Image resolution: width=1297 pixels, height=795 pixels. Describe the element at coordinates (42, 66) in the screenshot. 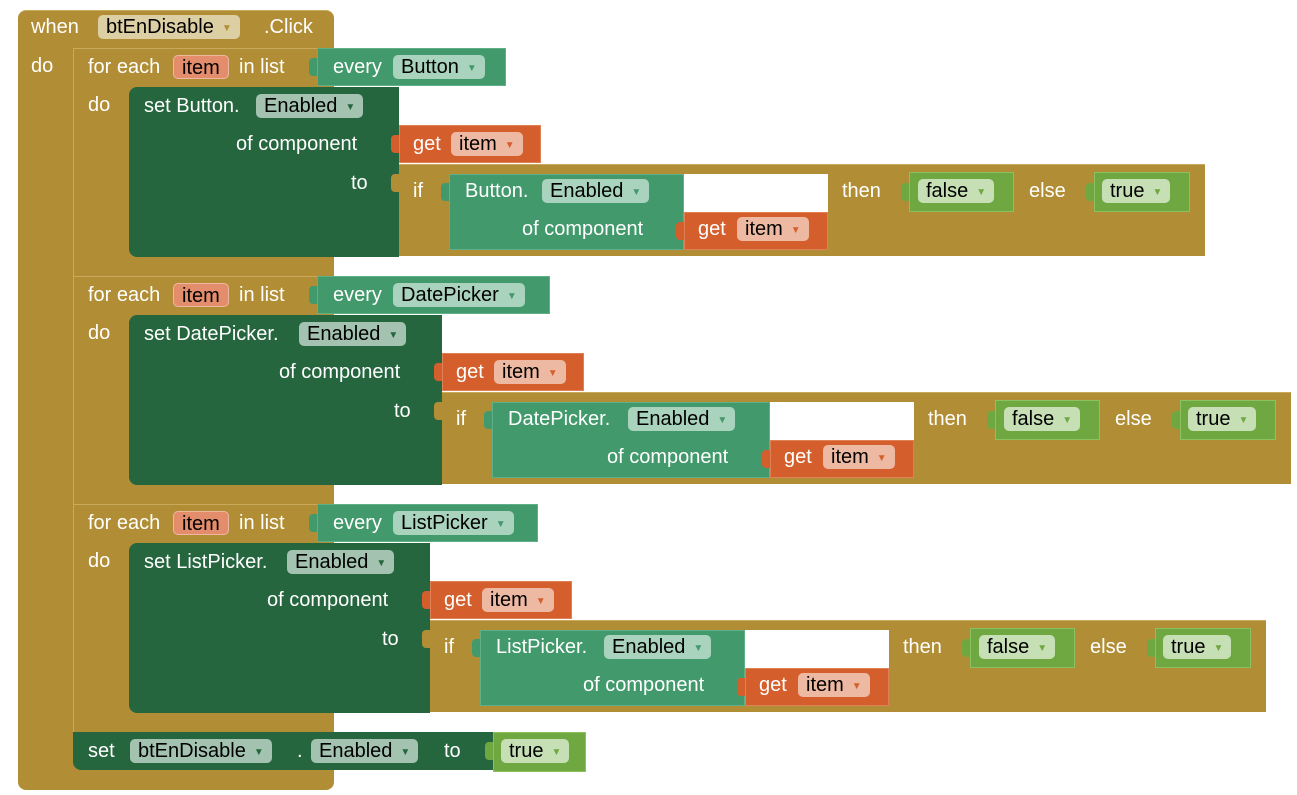

I see `do-label: do` at that location.